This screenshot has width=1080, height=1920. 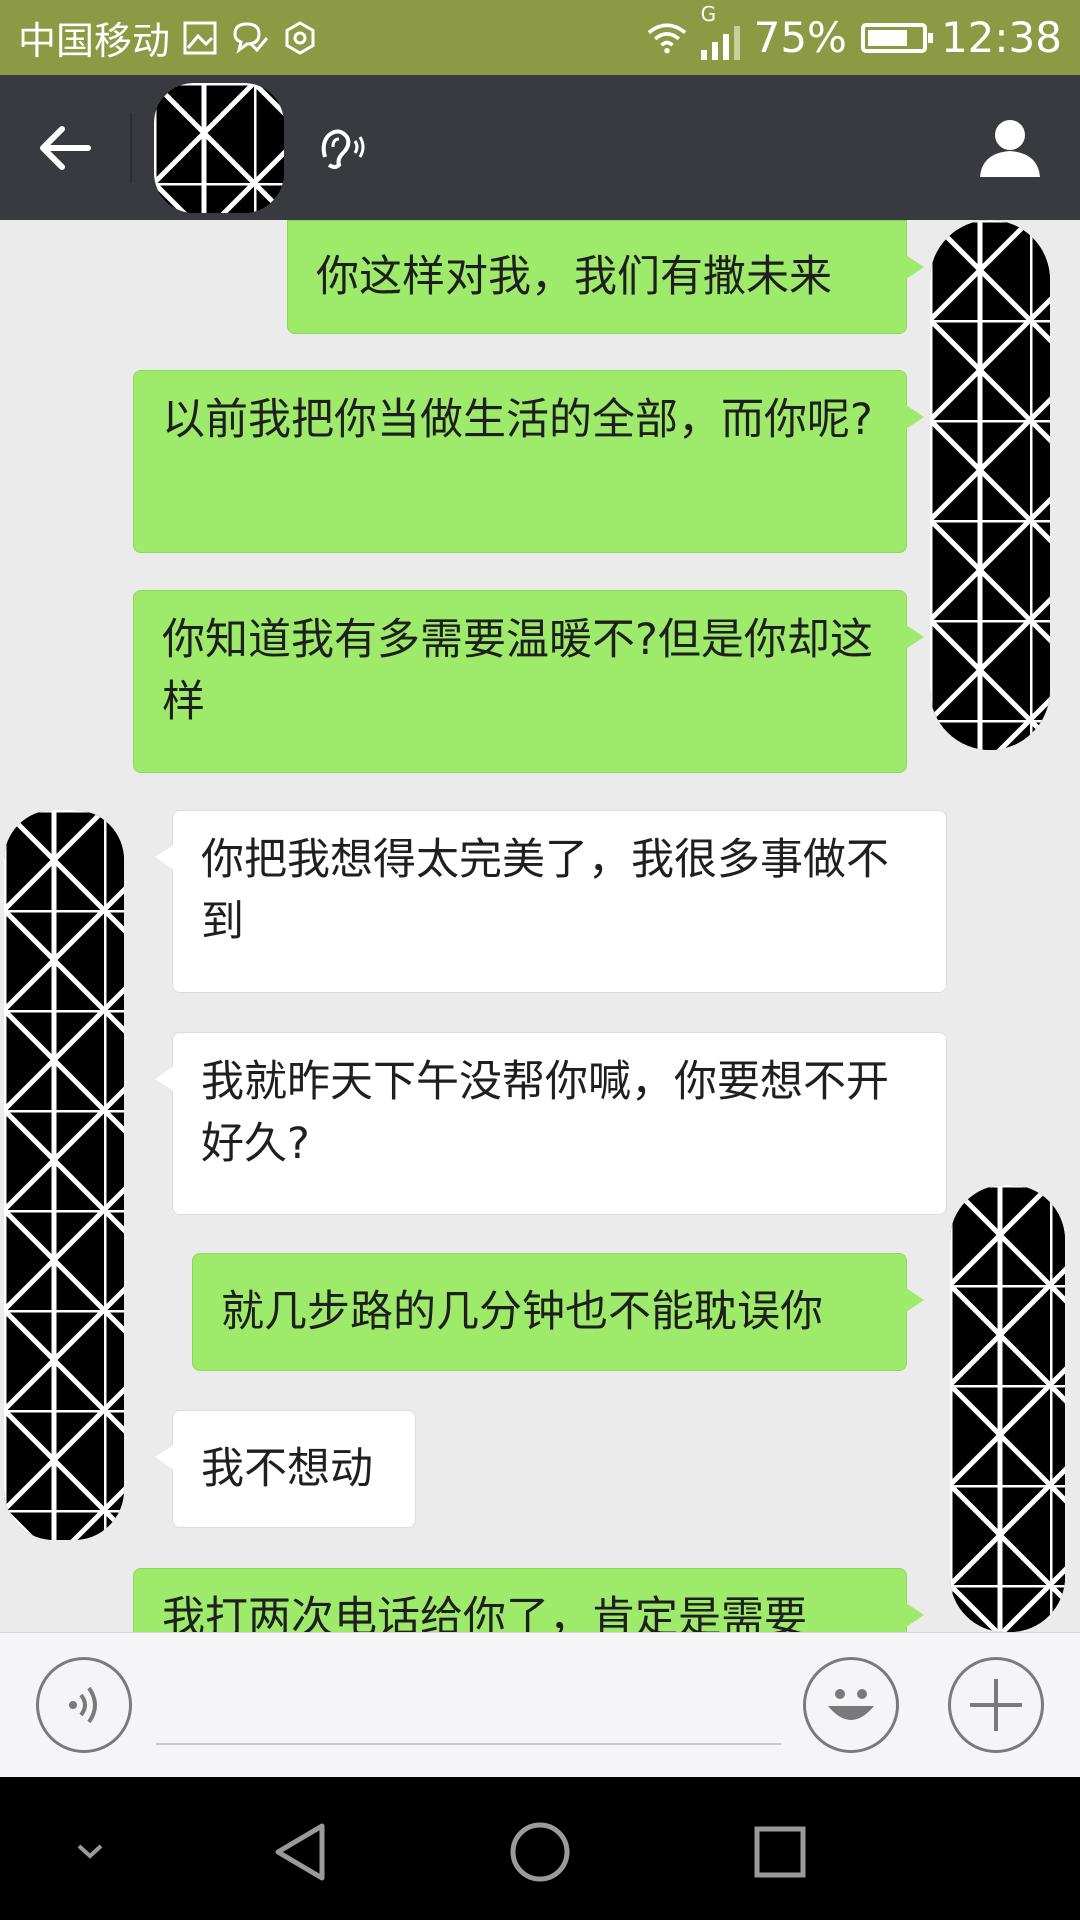 I want to click on voice-input-button, so click(x=84, y=1705).